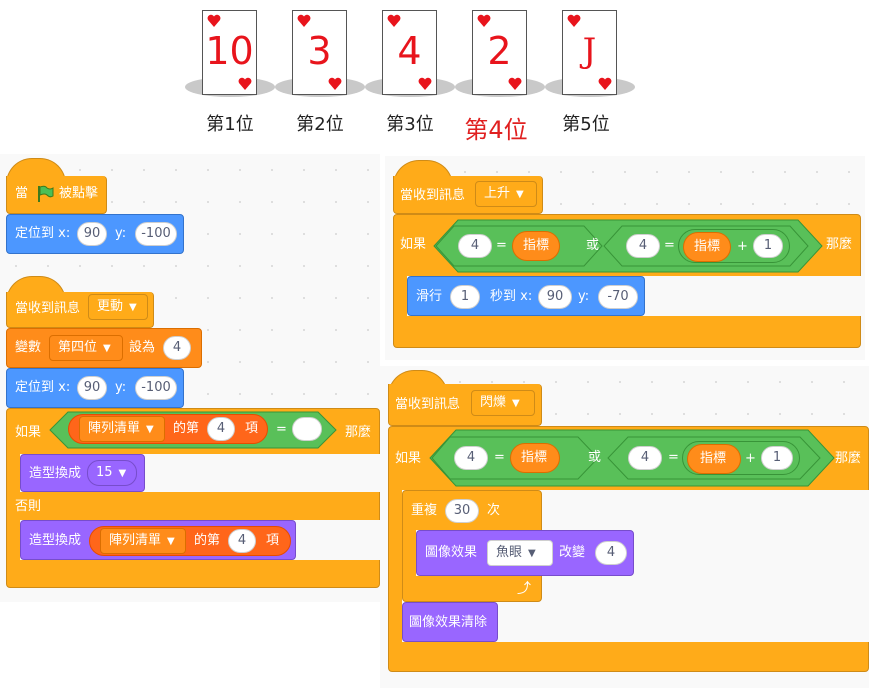 This screenshot has height=694, width=869. Describe the element at coordinates (229, 52) in the screenshot. I see `card-1: 10` at that location.